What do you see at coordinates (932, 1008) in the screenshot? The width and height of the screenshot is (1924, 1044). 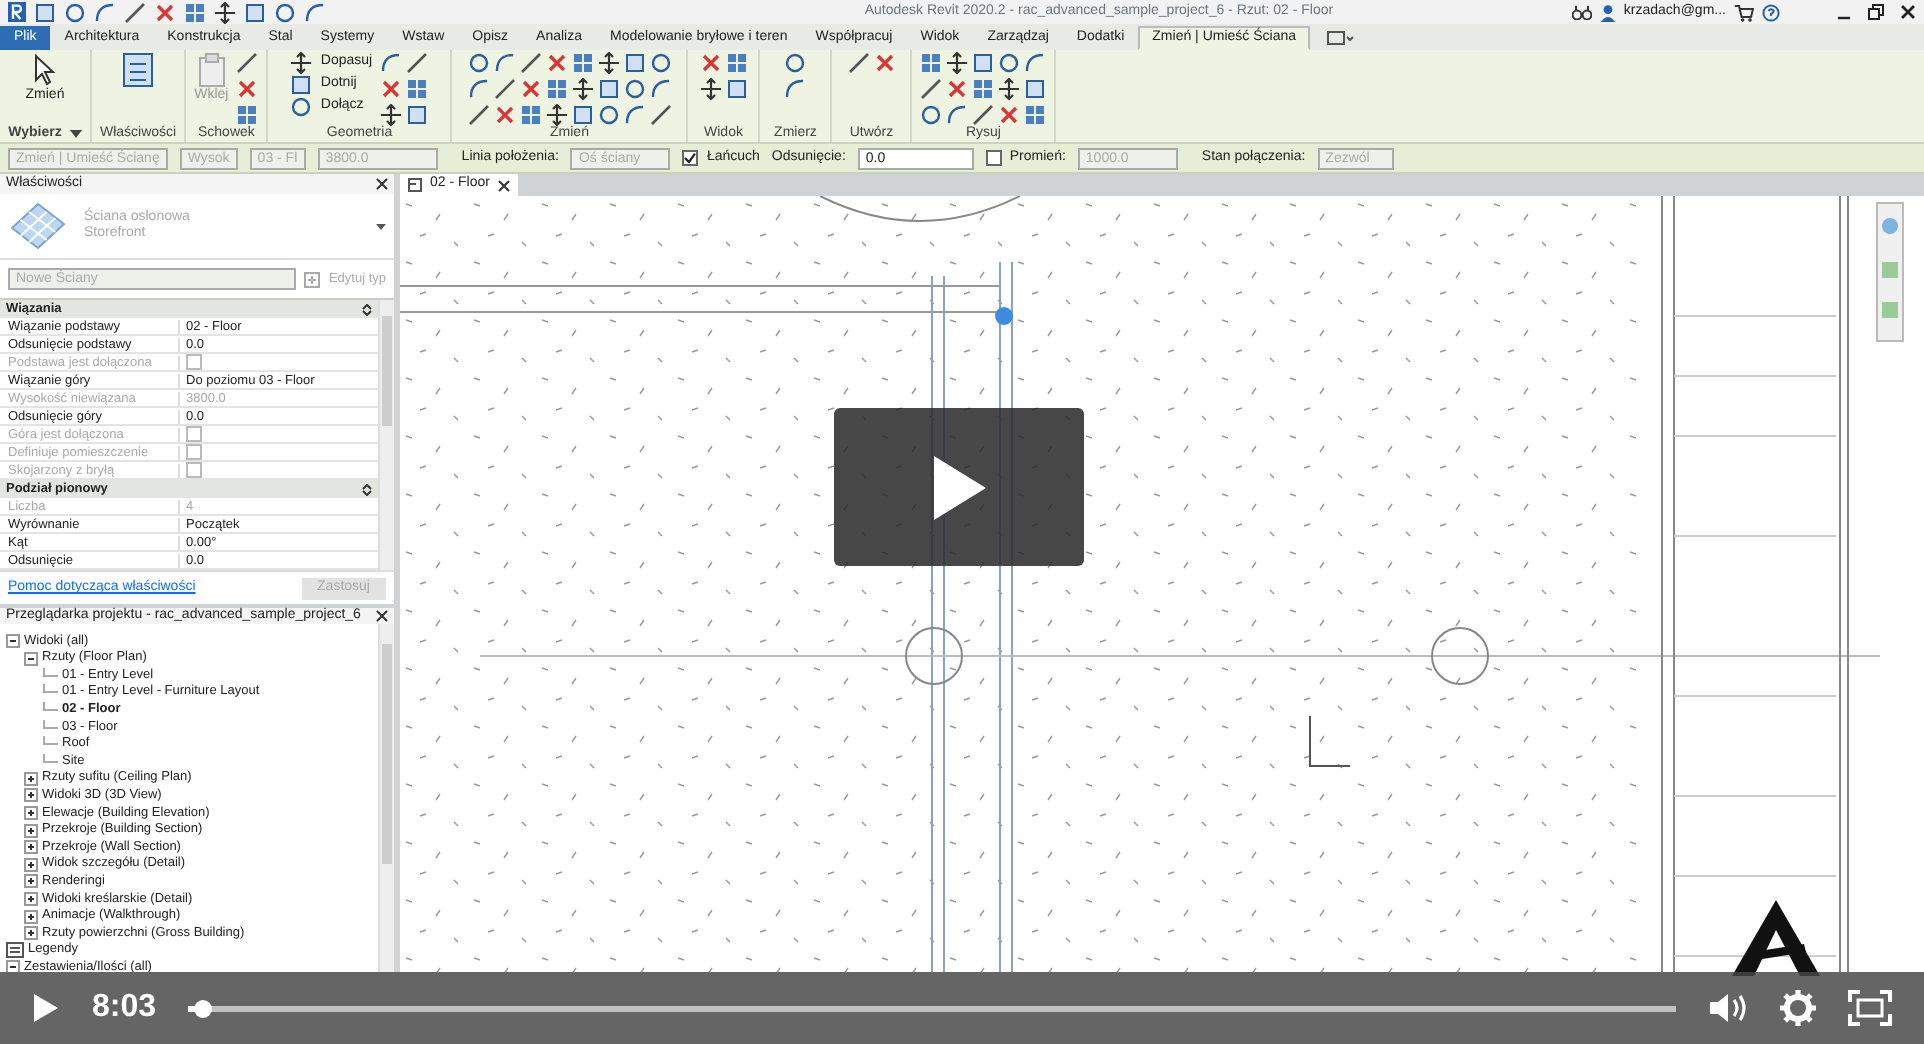 I see `progress-track` at bounding box center [932, 1008].